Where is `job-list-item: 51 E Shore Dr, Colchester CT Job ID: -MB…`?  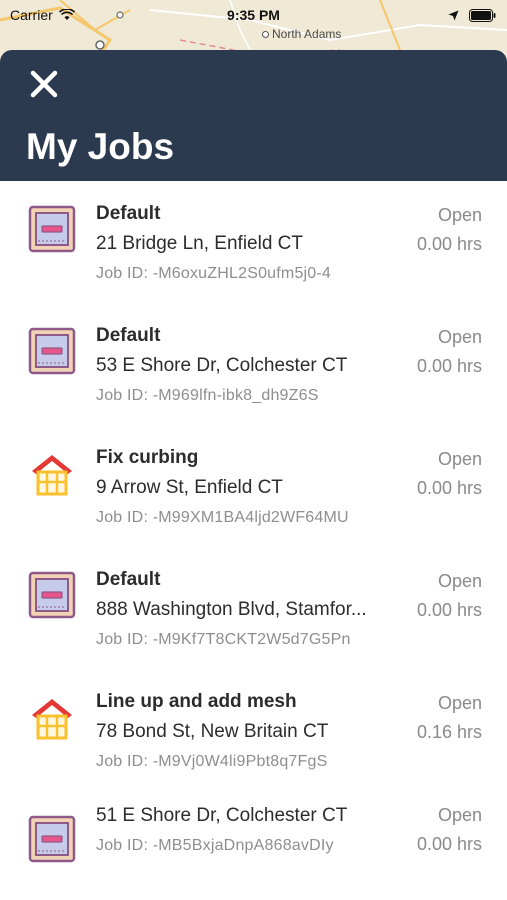
job-list-item: 51 E Shore Dr, Colchester CT Job ID: -MB… is located at coordinates (253, 845).